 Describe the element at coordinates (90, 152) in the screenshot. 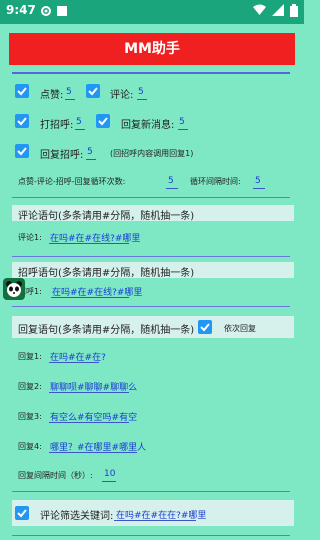

I see `reply-greet-count-input: 5` at that location.